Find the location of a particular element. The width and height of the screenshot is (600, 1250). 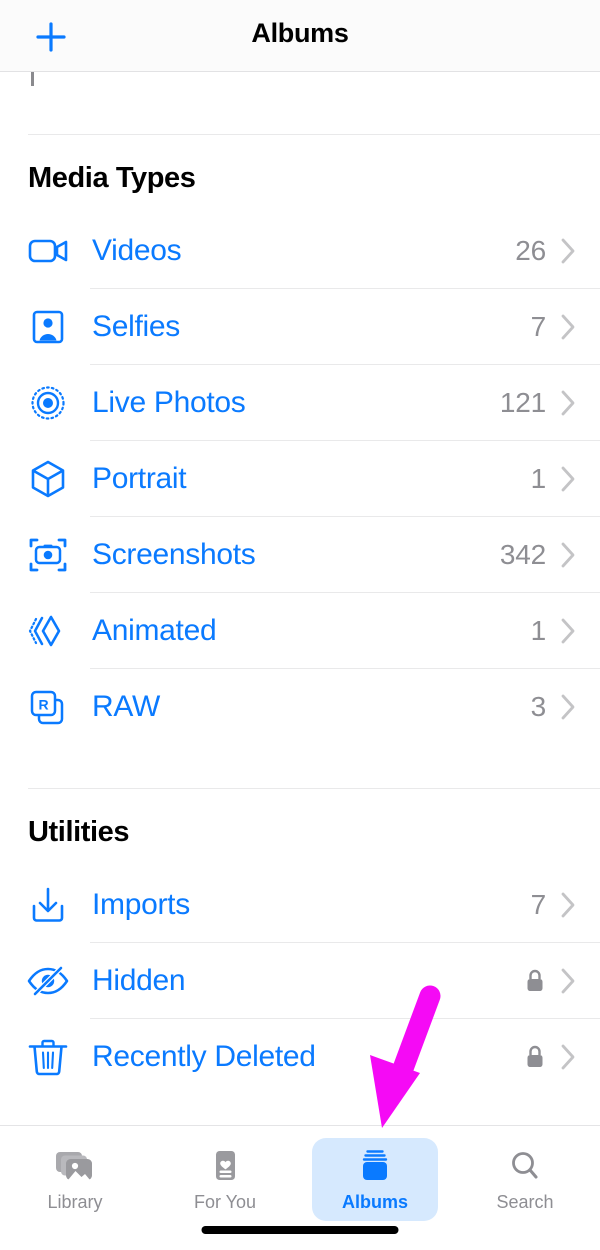

svg-text: R is located at coordinates (43, 704).